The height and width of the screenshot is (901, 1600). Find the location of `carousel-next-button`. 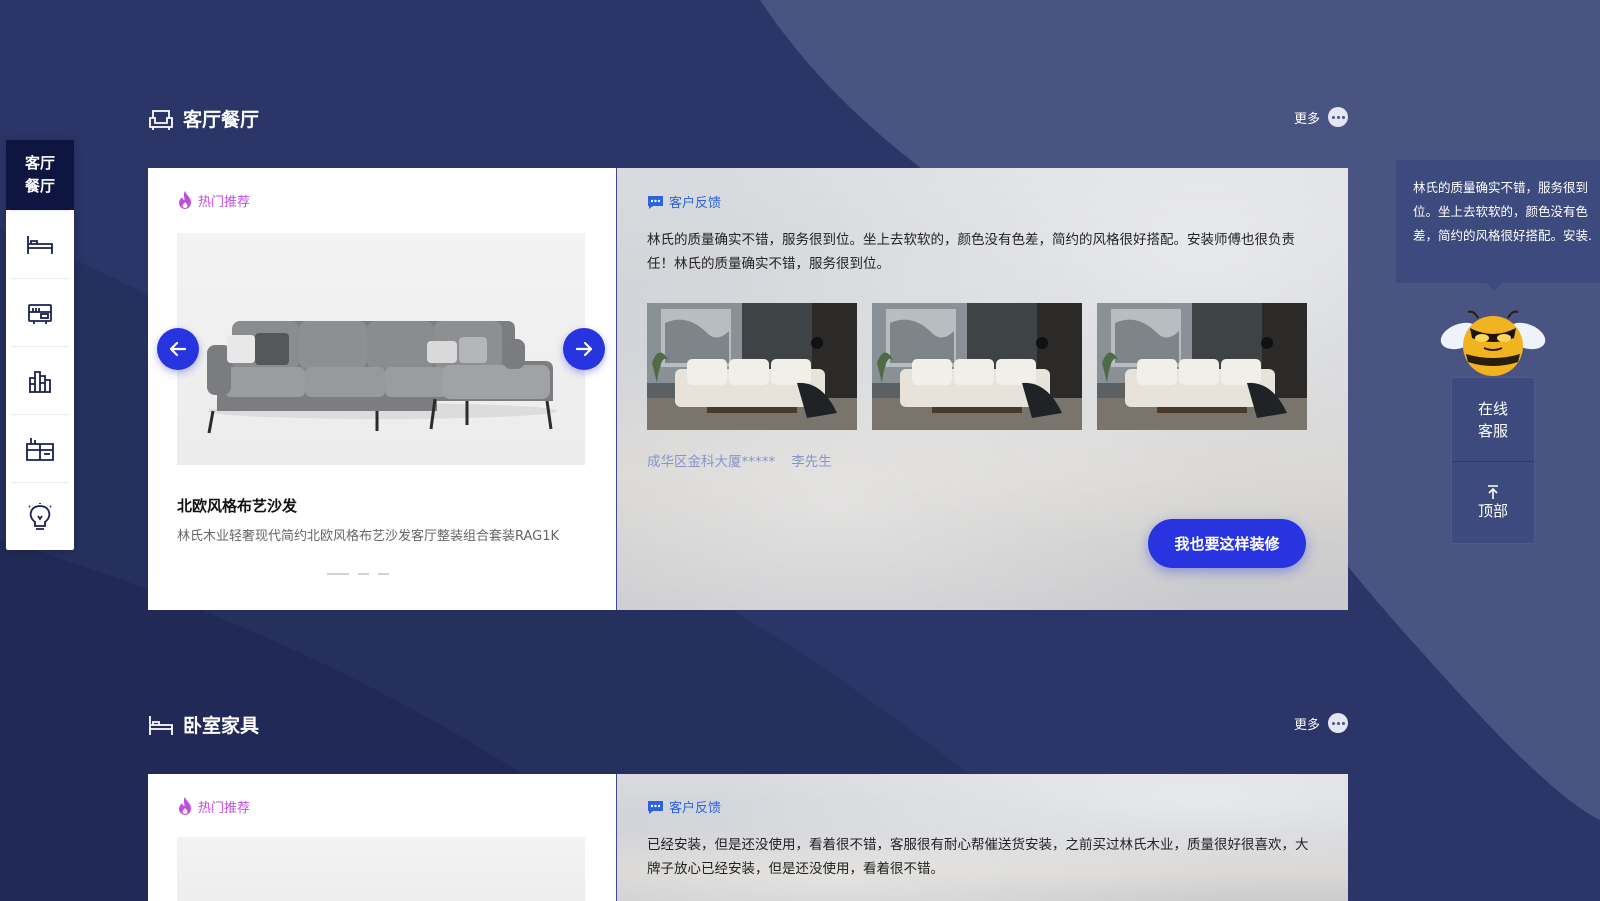

carousel-next-button is located at coordinates (584, 349).